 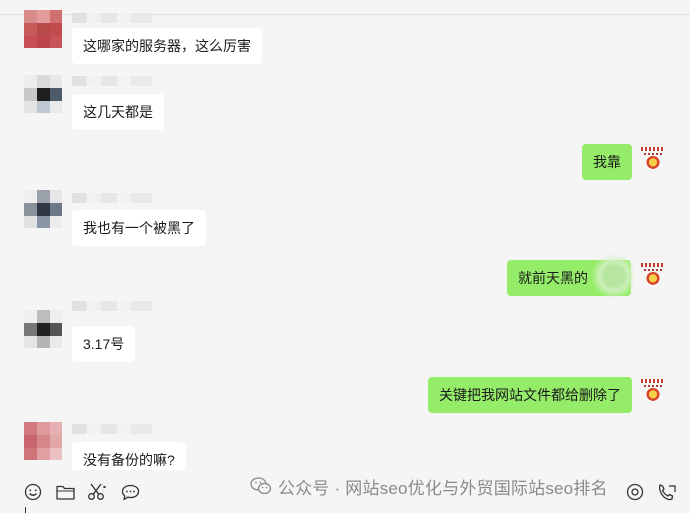 What do you see at coordinates (612, 276) in the screenshot?
I see `blurred-emoji` at bounding box center [612, 276].